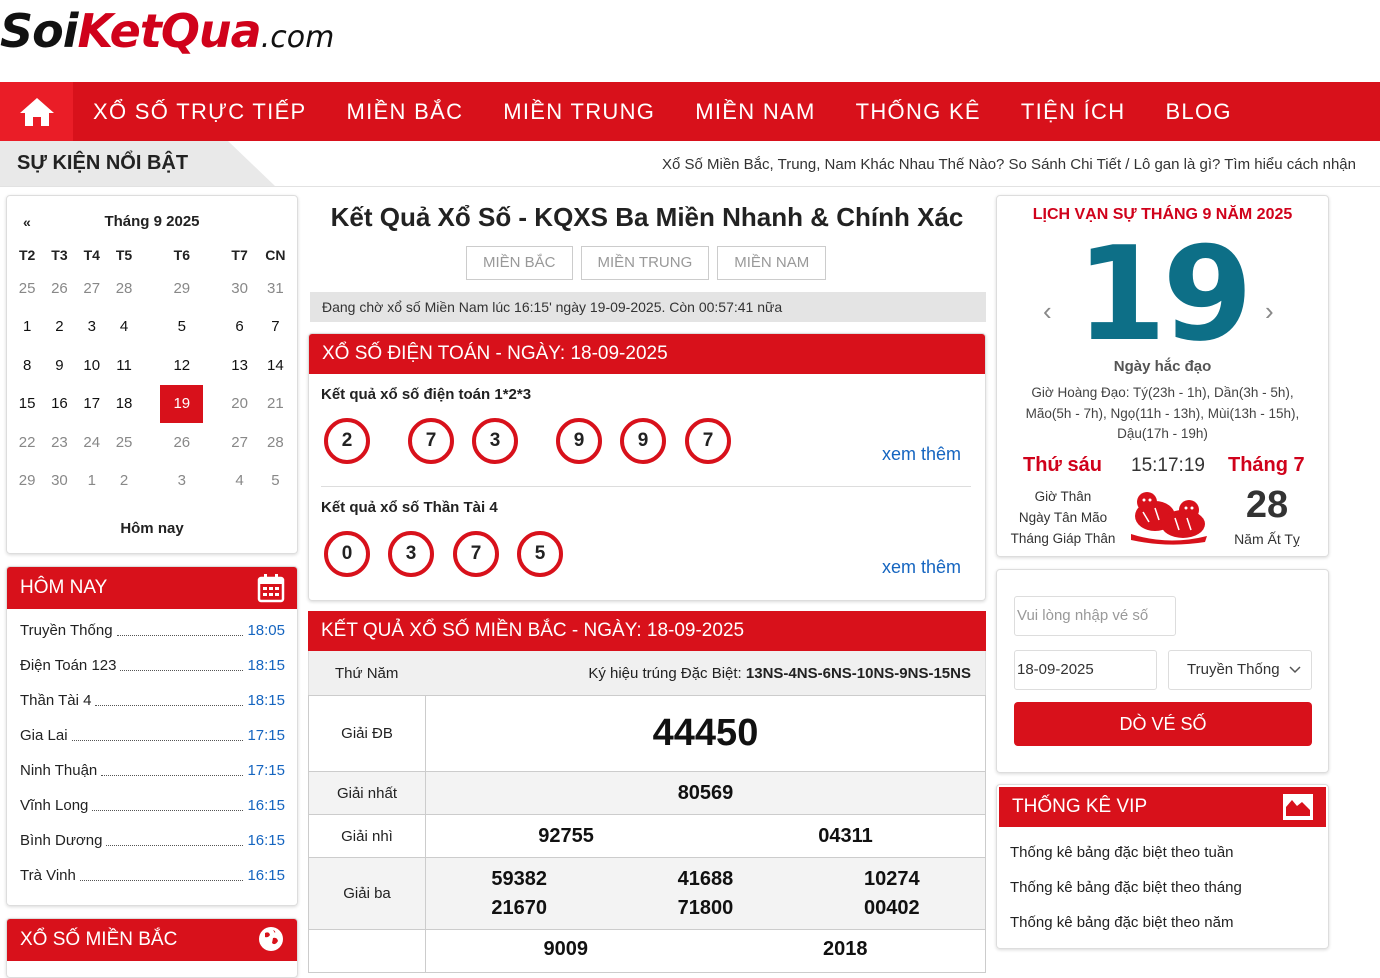  What do you see at coordinates (152, 805) in the screenshot?
I see `schedule-item: Vĩnh Long 16:15` at bounding box center [152, 805].